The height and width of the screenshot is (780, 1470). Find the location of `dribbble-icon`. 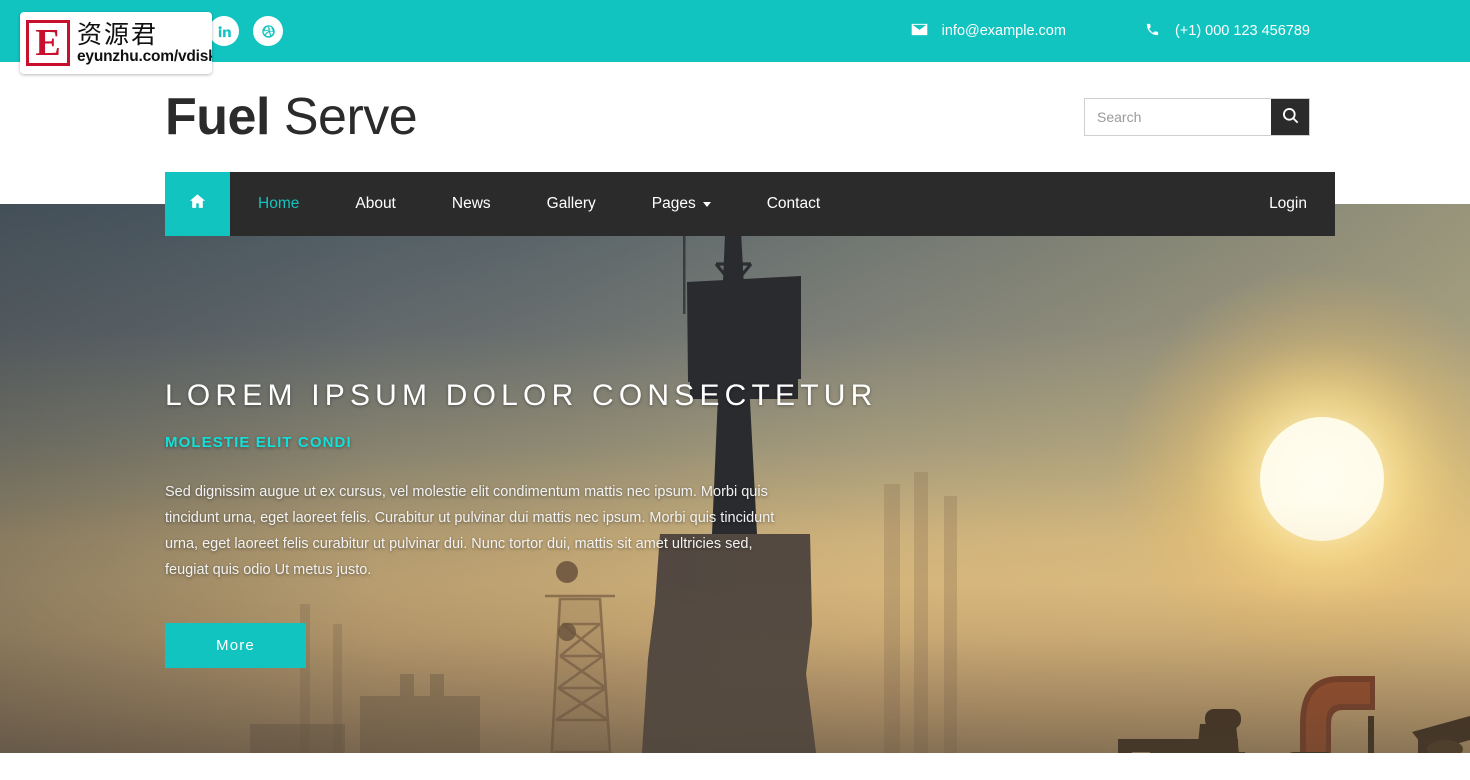

dribbble-icon is located at coordinates (268, 31).